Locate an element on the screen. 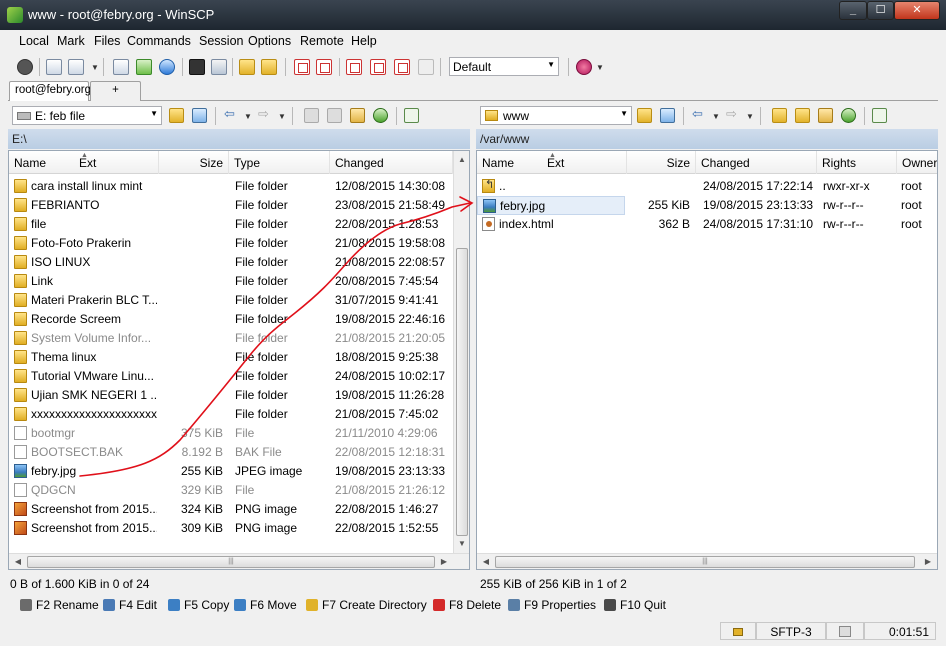 The height and width of the screenshot is (646, 946). new-session-icon is located at coordinates (269, 67).